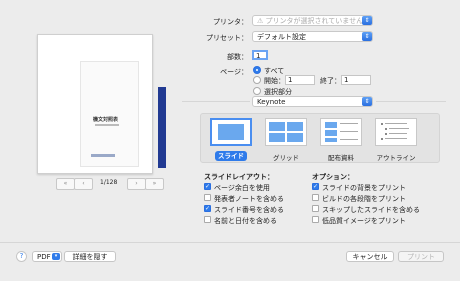 The height and width of the screenshot is (281, 460). What do you see at coordinates (257, 91) in the screenshot?
I see `pages-selection-radio` at bounding box center [257, 91].